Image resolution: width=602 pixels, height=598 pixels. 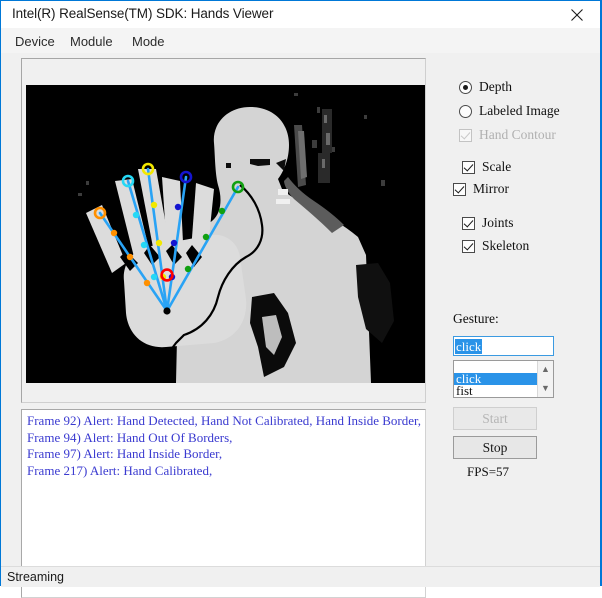 What do you see at coordinates (495, 86) in the screenshot?
I see `radio-depth-label: Depth` at bounding box center [495, 86].